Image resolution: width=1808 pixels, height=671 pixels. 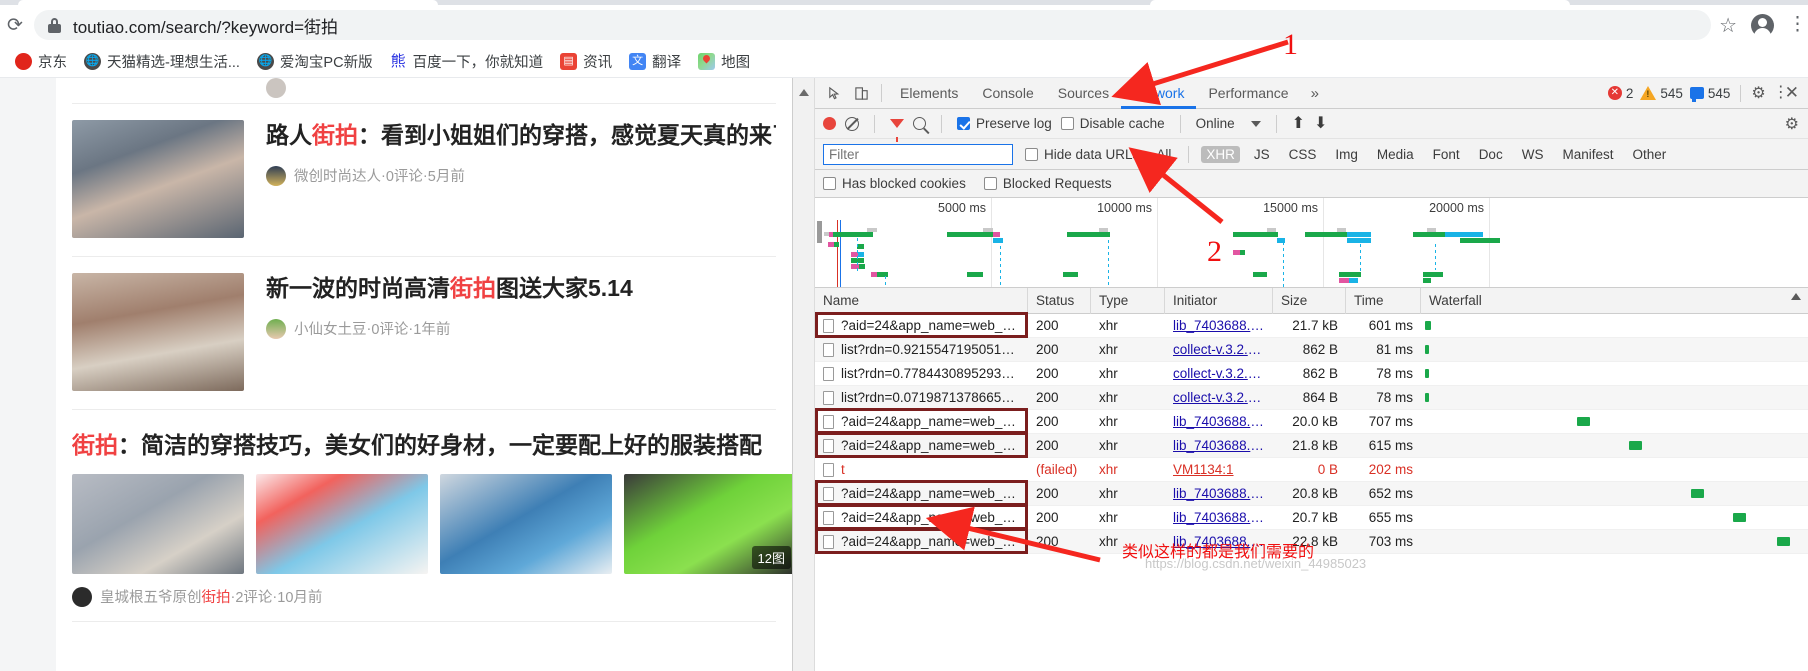 What do you see at coordinates (1112, 123) in the screenshot?
I see `disable-cache-checkbox: Disable cache` at bounding box center [1112, 123].